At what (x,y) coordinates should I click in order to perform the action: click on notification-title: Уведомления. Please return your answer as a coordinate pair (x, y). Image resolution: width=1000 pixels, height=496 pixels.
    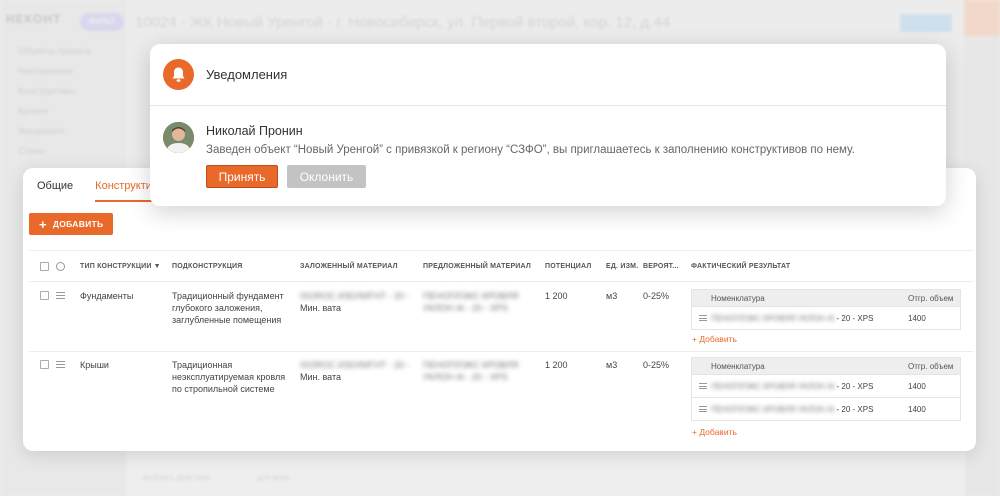
    Looking at the image, I should click on (247, 74).